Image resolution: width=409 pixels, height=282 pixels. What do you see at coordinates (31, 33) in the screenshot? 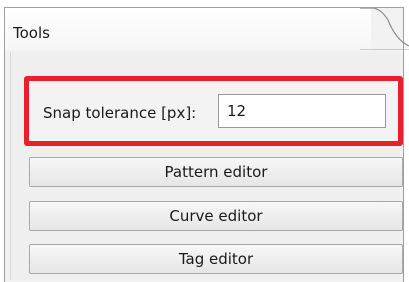
I see `tab-title: Tools` at bounding box center [31, 33].